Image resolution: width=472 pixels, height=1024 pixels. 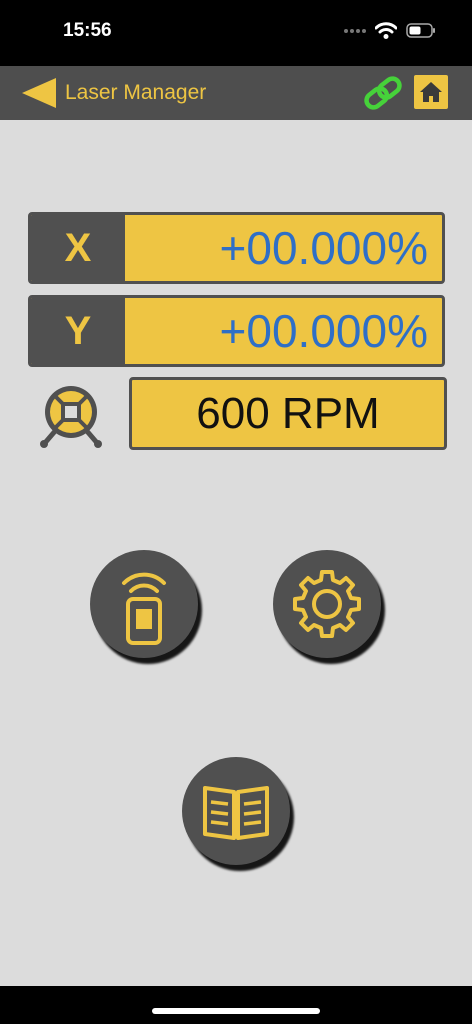 I want to click on home-icon, so click(x=431, y=92).